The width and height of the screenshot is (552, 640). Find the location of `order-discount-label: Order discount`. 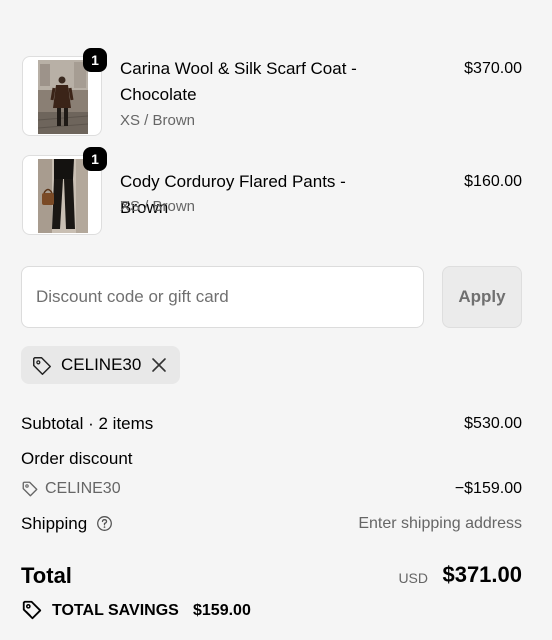

order-discount-label: Order discount is located at coordinates (77, 458).